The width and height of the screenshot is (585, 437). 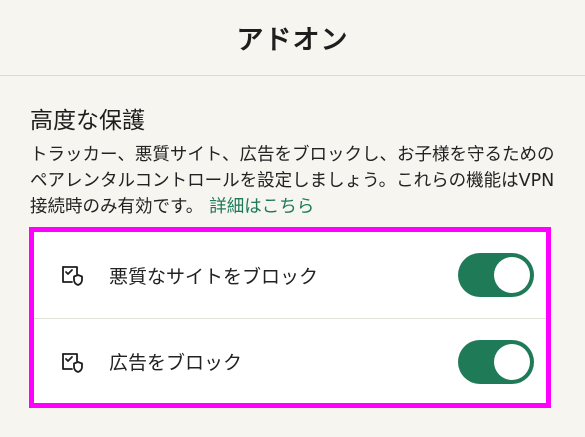 What do you see at coordinates (87, 121) in the screenshot?
I see `section-title: 高度な保護` at bounding box center [87, 121].